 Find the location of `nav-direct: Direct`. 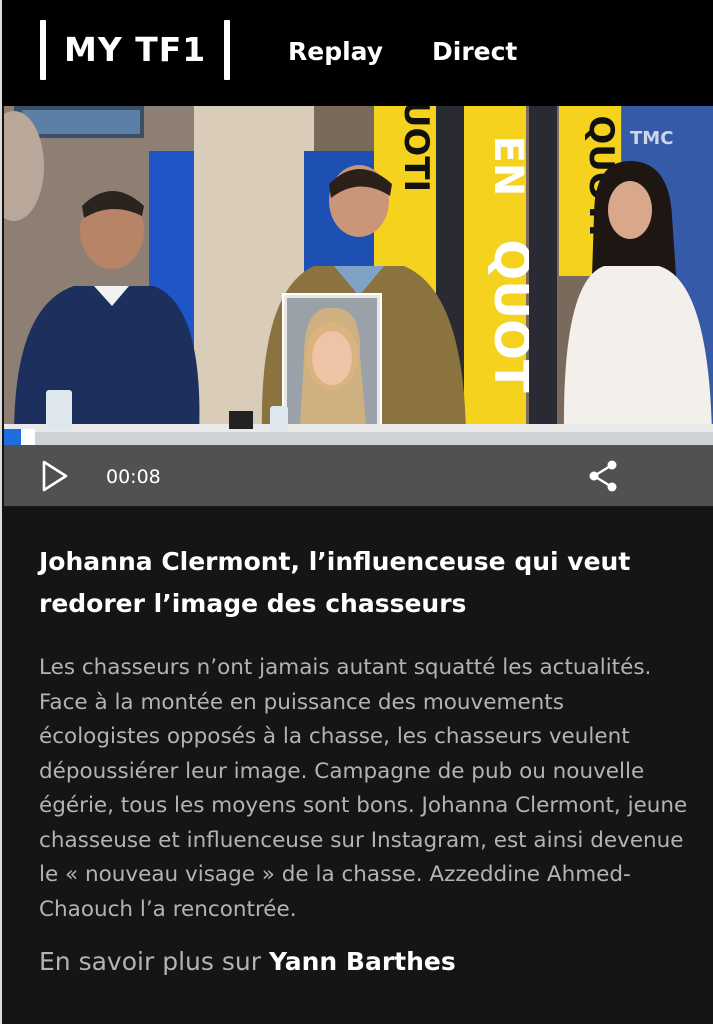

nav-direct: Direct is located at coordinates (474, 51).